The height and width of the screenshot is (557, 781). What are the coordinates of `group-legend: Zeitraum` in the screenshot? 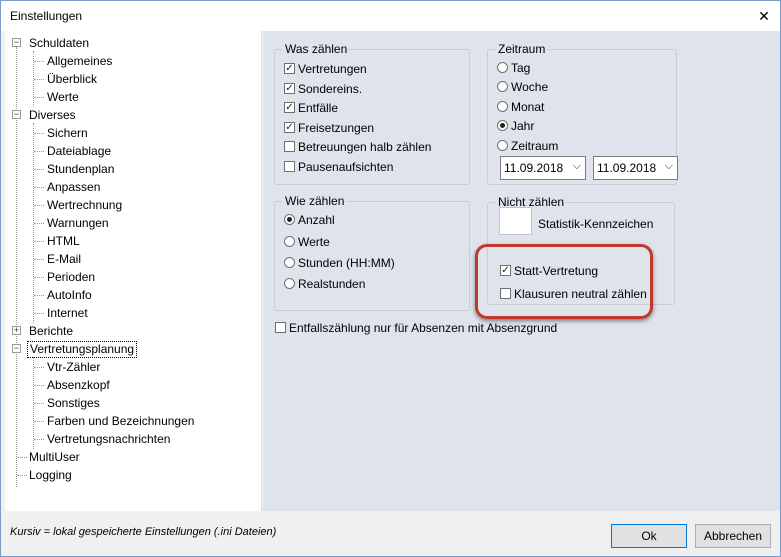 It's located at (522, 49).